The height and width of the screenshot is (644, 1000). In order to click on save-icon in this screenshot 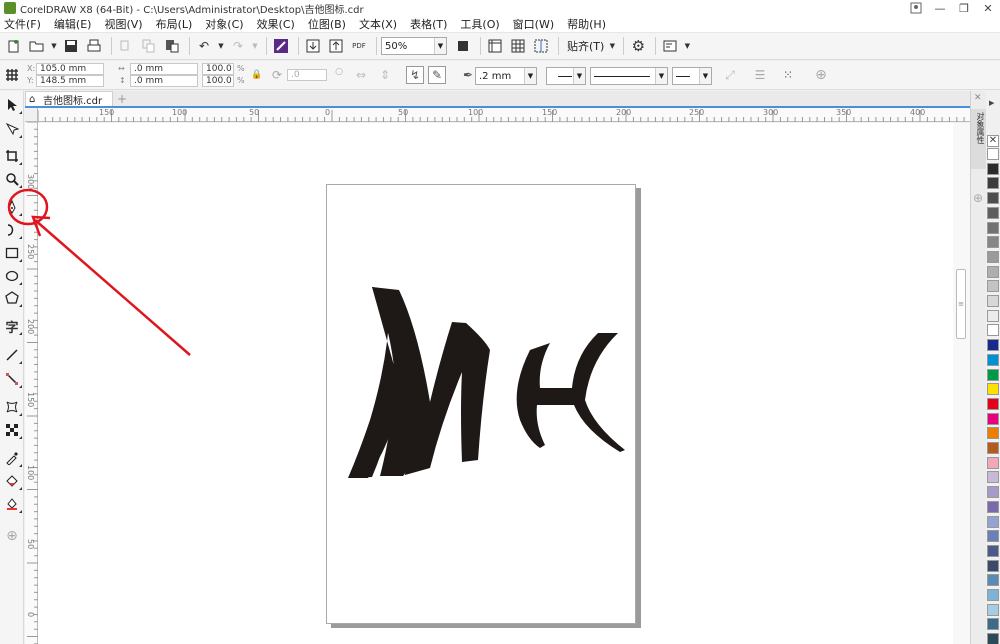, I will do `click(71, 46)`.